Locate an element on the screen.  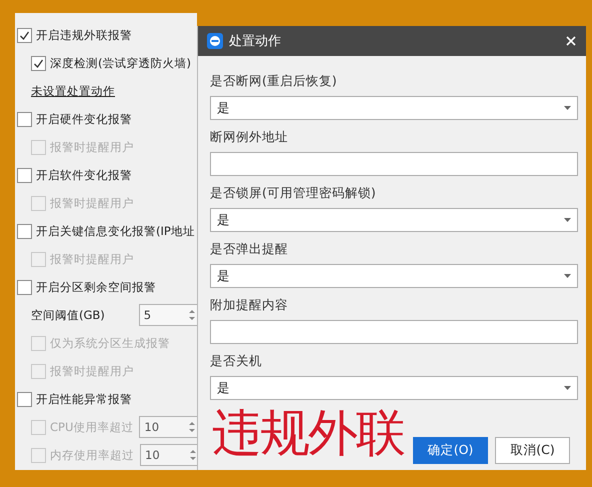
checkbox-label: 开启关键信息变化报警(IP地址 is located at coordinates (115, 231).